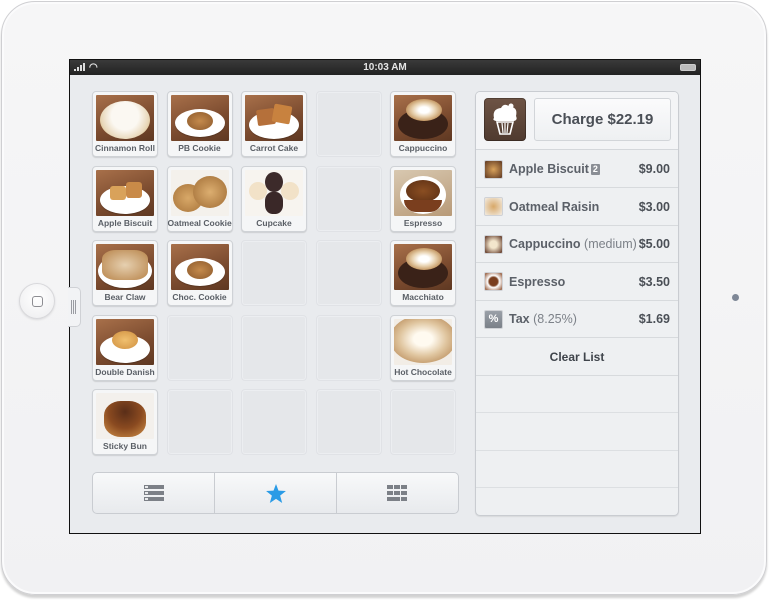  I want to click on product-tile: PB Cookie, so click(199, 124).